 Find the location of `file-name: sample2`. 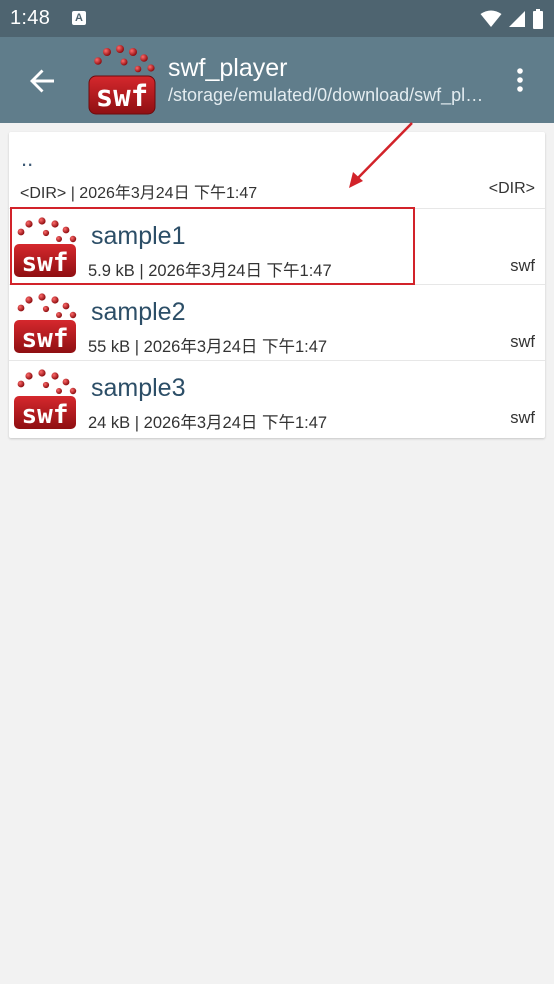

file-name: sample2 is located at coordinates (138, 312).